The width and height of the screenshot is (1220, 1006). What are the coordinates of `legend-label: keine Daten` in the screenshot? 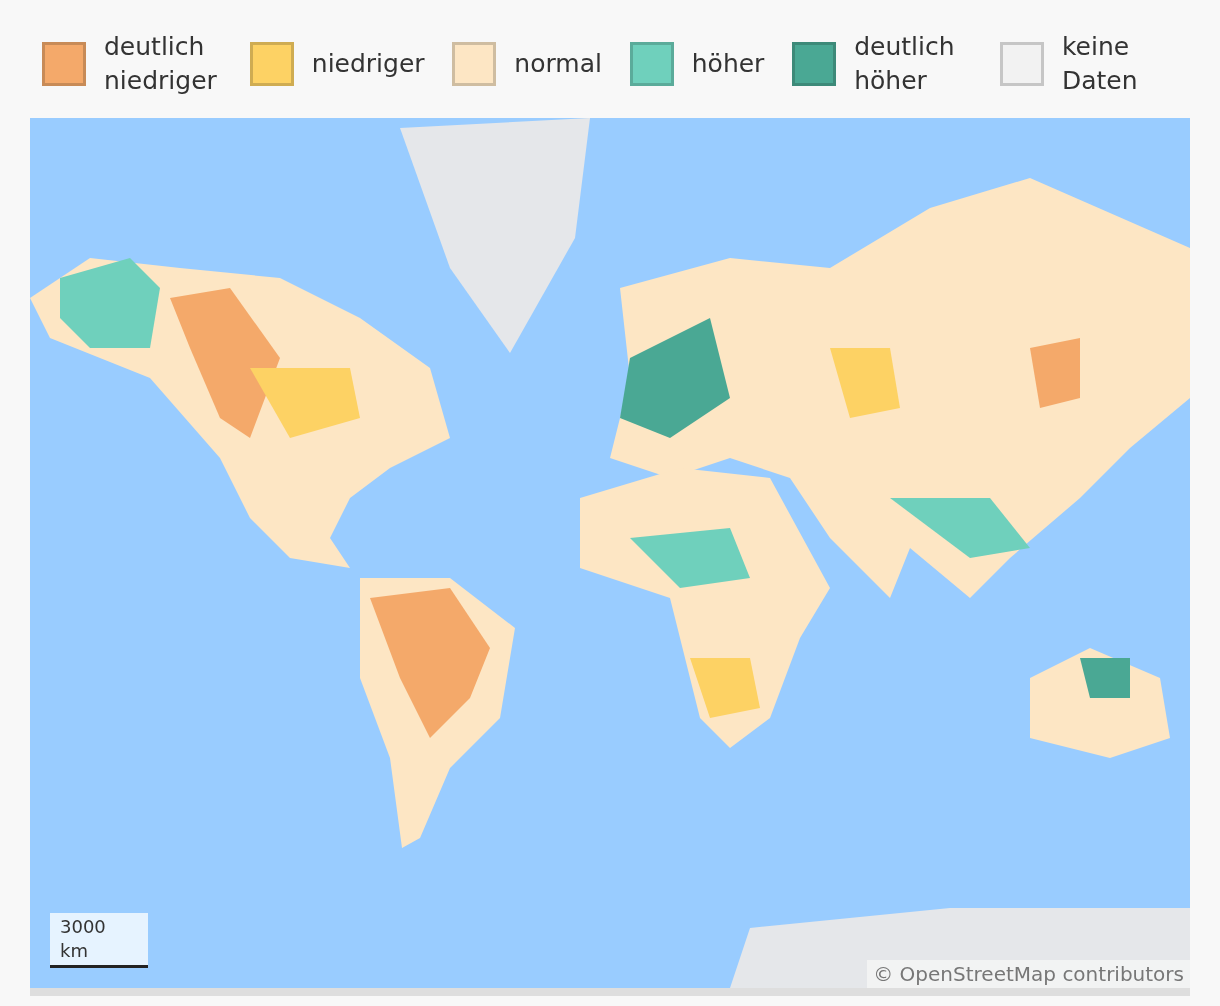 It's located at (1100, 64).